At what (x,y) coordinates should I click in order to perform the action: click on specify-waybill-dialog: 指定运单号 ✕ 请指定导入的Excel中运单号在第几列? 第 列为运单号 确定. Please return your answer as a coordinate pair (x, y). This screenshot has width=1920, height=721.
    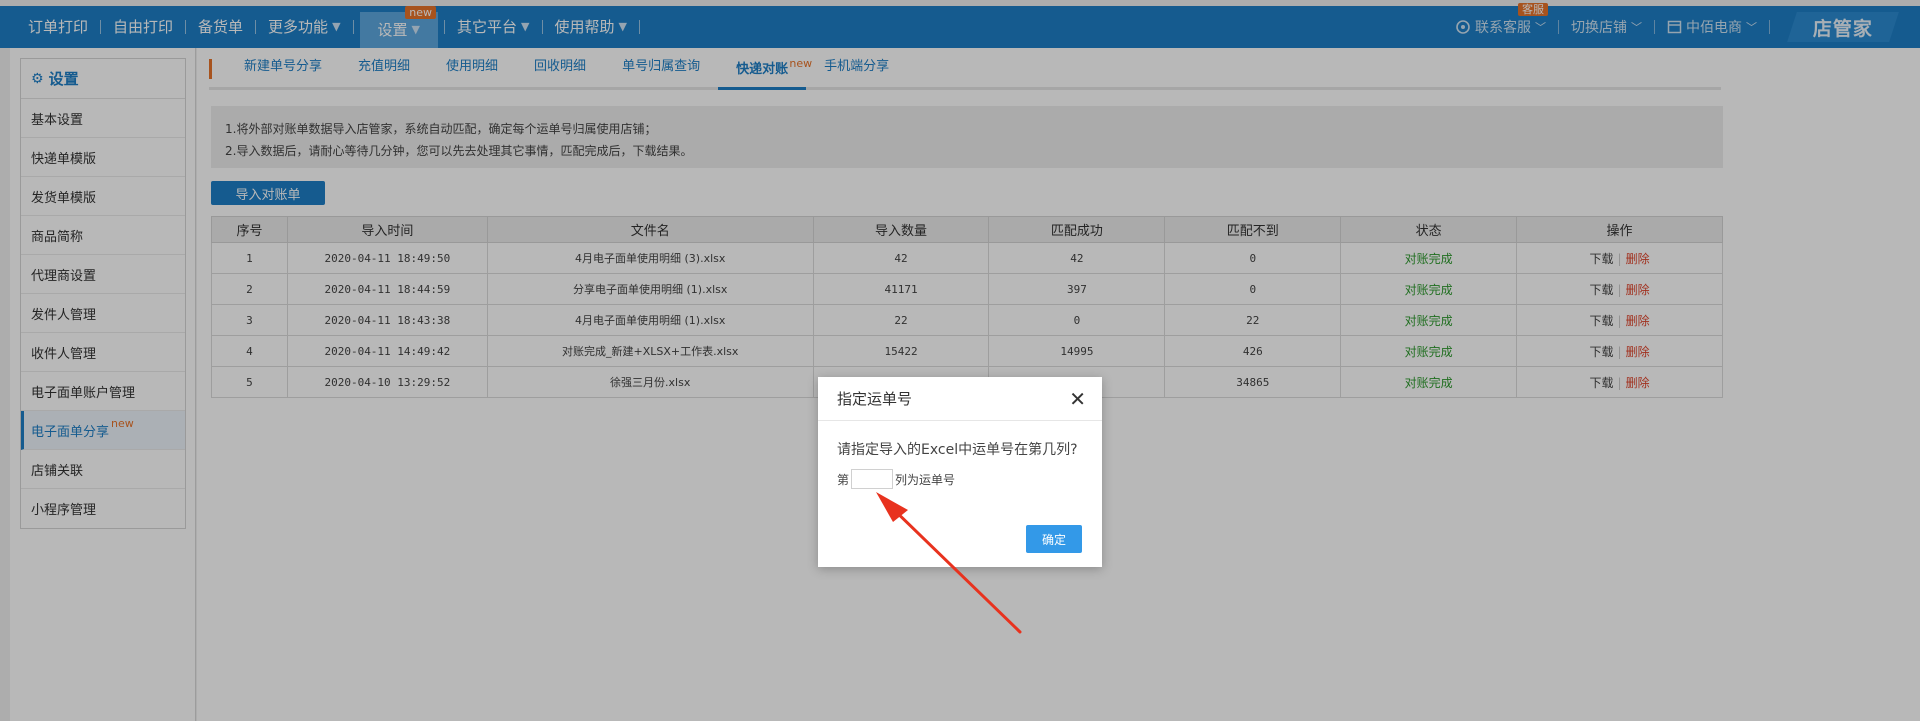
    Looking at the image, I should click on (960, 472).